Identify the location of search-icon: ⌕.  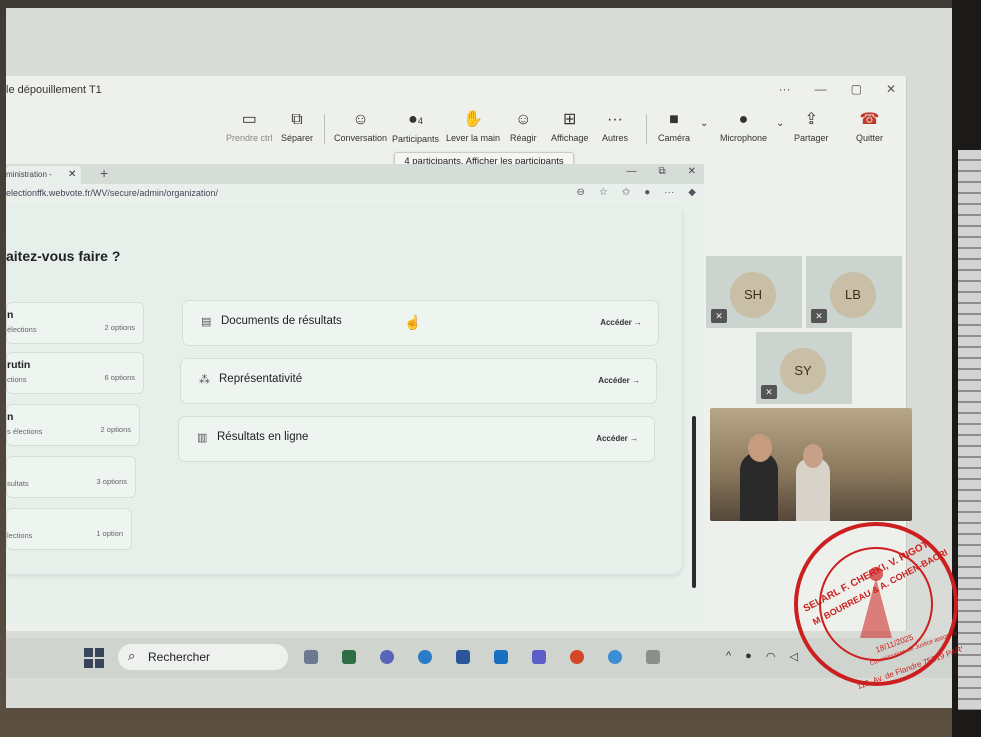
(132, 655).